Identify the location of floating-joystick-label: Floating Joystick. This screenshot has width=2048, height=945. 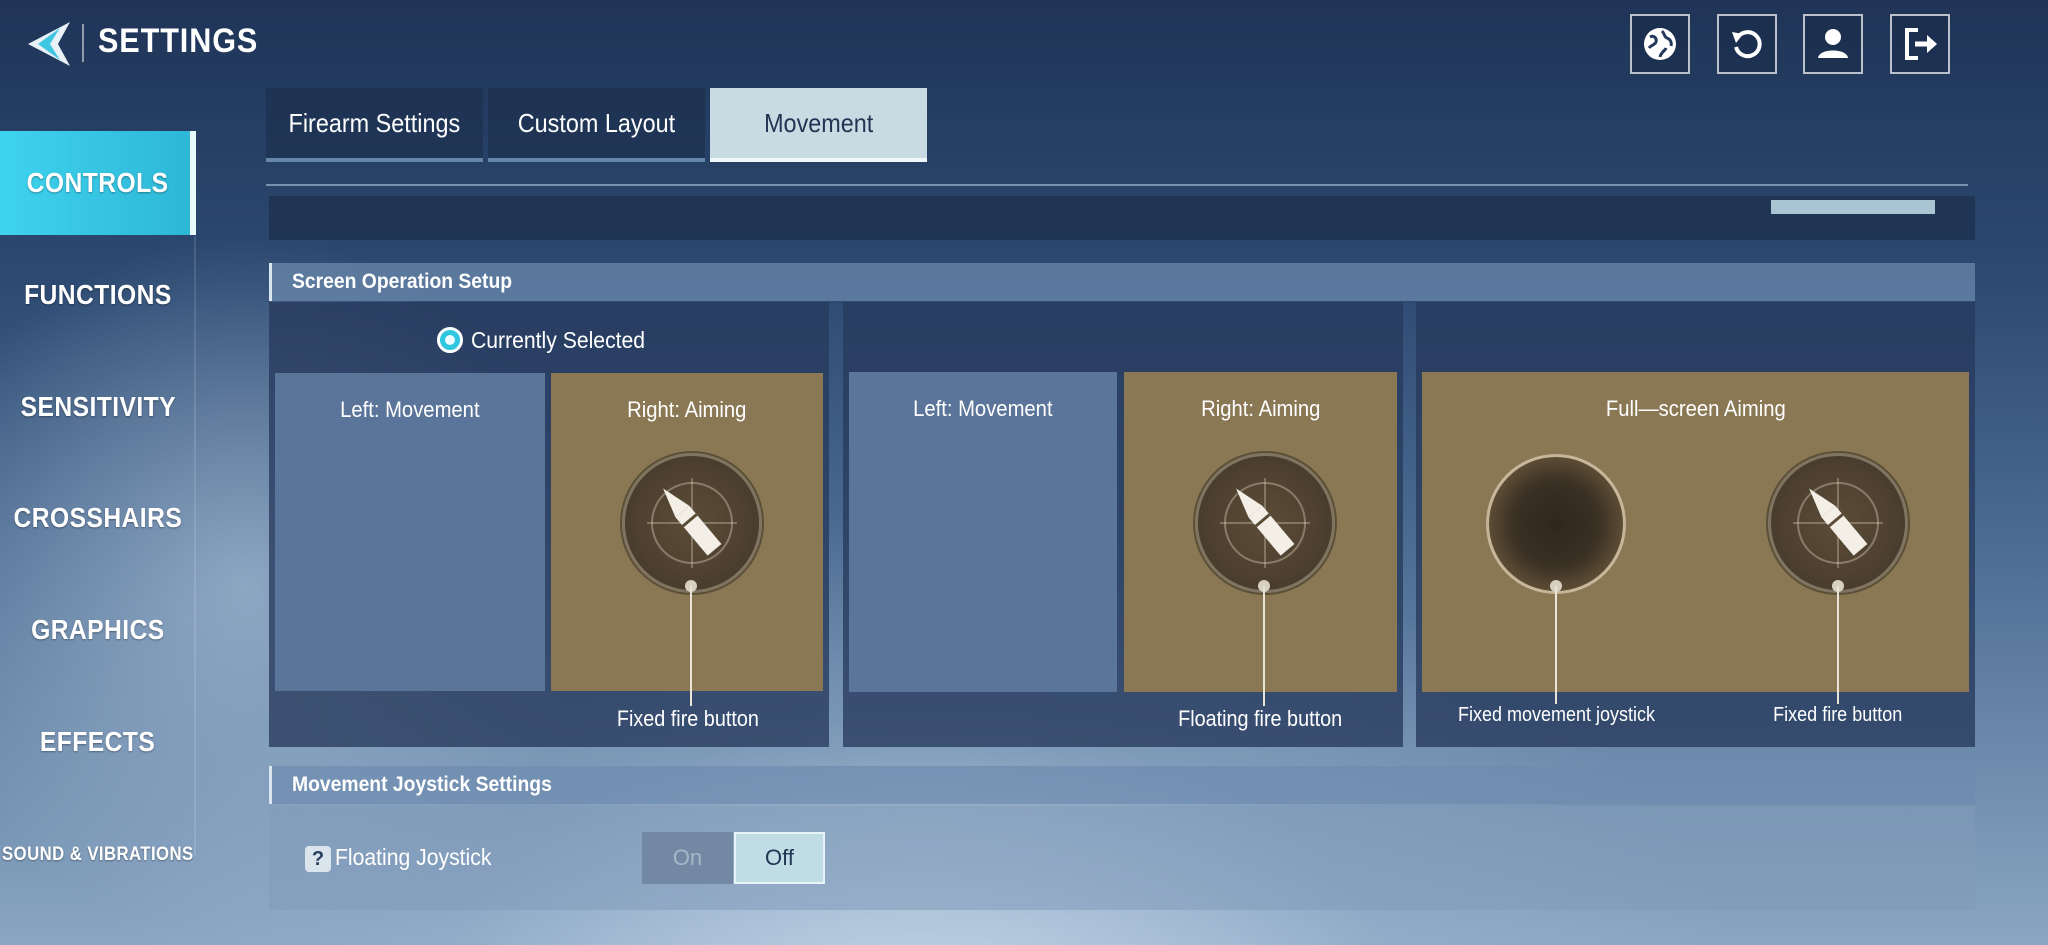
(413, 857).